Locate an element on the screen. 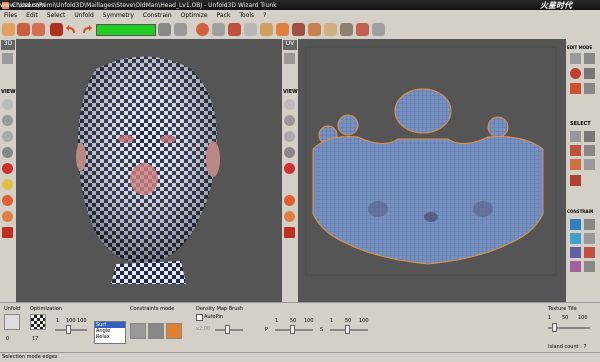  optimization-mode-list: Surf Angle Relax is located at coordinates (110, 332).